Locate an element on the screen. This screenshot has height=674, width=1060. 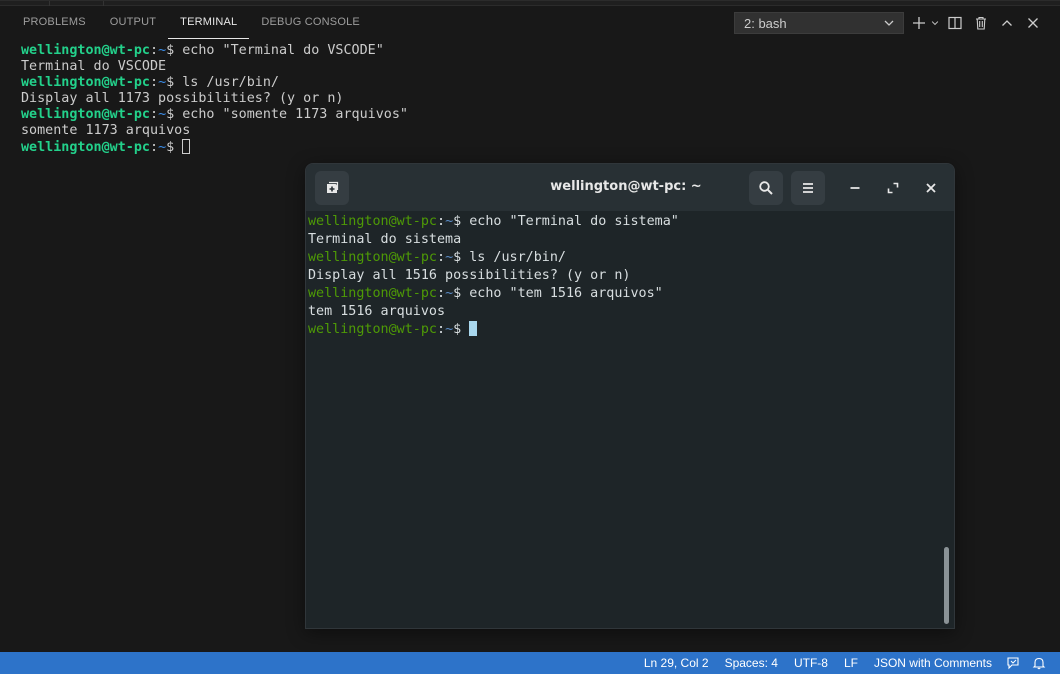
plus-icon is located at coordinates (919, 23).